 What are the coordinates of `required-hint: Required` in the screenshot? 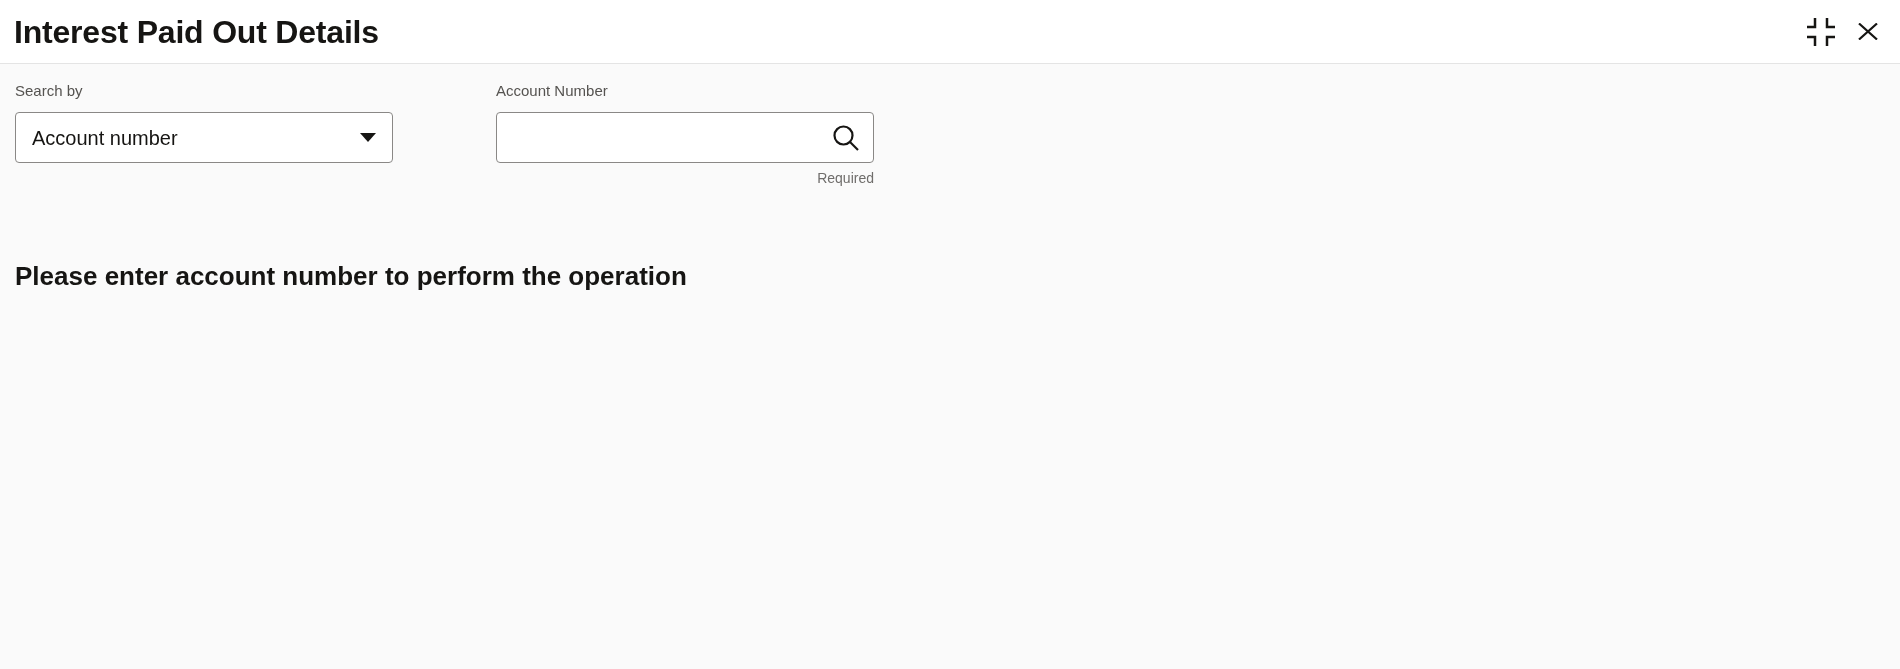 It's located at (845, 178).